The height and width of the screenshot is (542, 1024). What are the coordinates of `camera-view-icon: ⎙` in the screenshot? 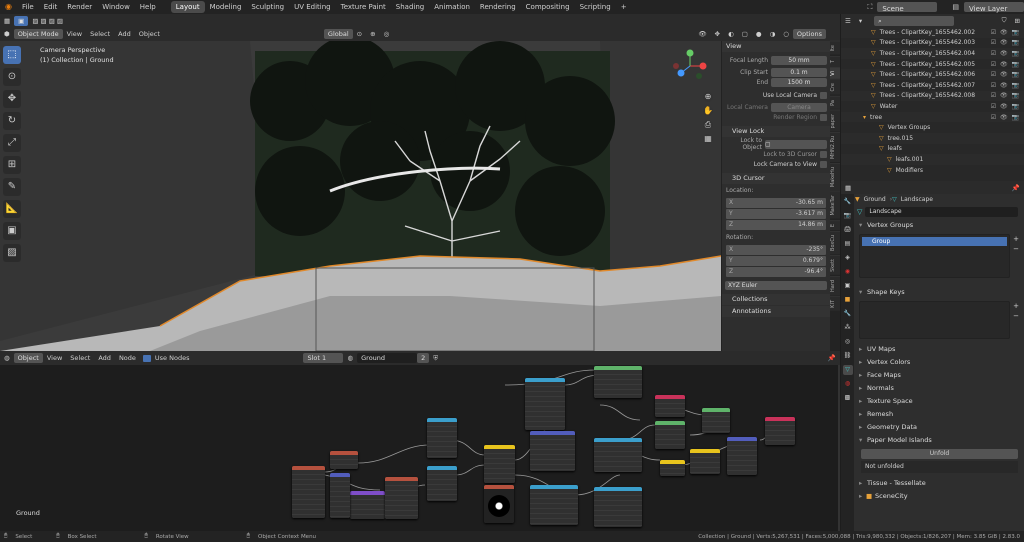 It's located at (708, 125).